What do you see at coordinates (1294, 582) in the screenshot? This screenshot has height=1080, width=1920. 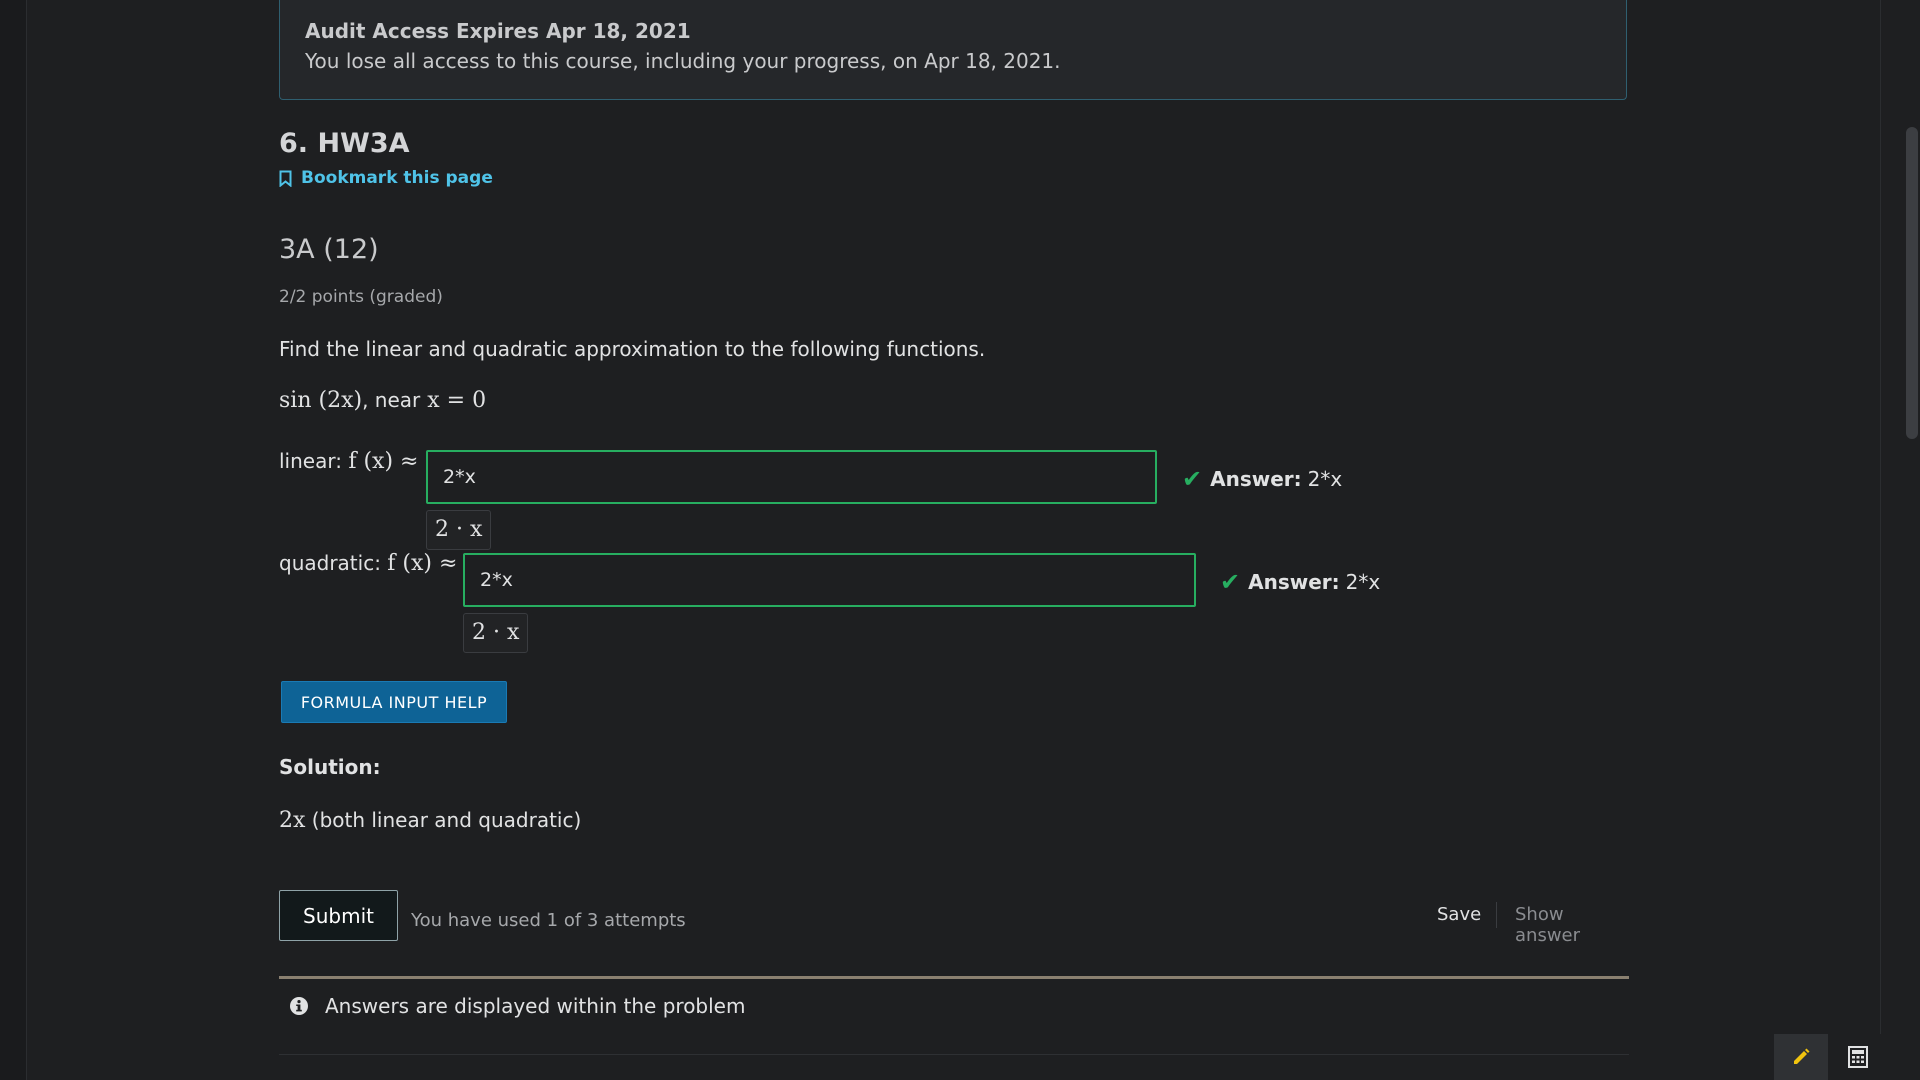 I see `quadratic-answer-label: Answer:` at bounding box center [1294, 582].